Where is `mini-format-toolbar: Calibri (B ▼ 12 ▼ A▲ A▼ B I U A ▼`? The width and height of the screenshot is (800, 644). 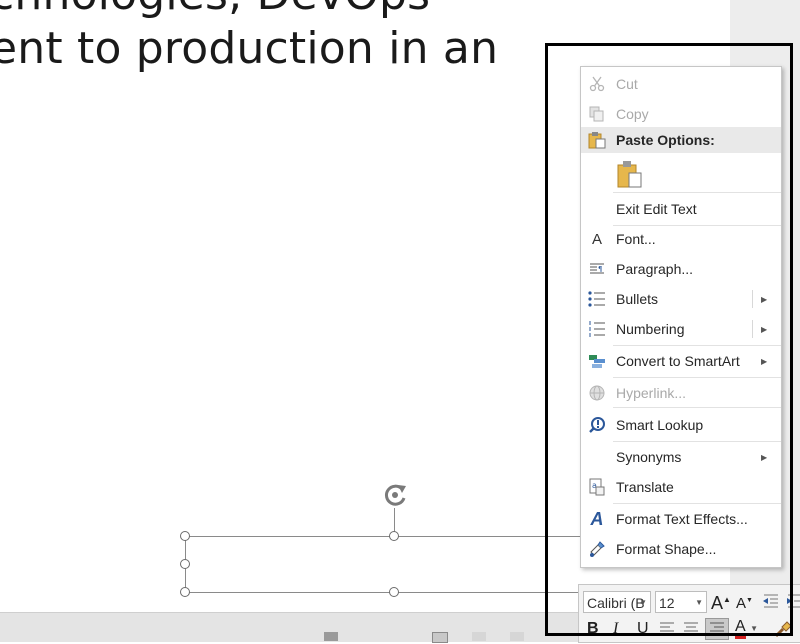
mini-format-toolbar: Calibri (B ▼ 12 ▼ A▲ A▼ B I U A ▼ is located at coordinates (689, 613).